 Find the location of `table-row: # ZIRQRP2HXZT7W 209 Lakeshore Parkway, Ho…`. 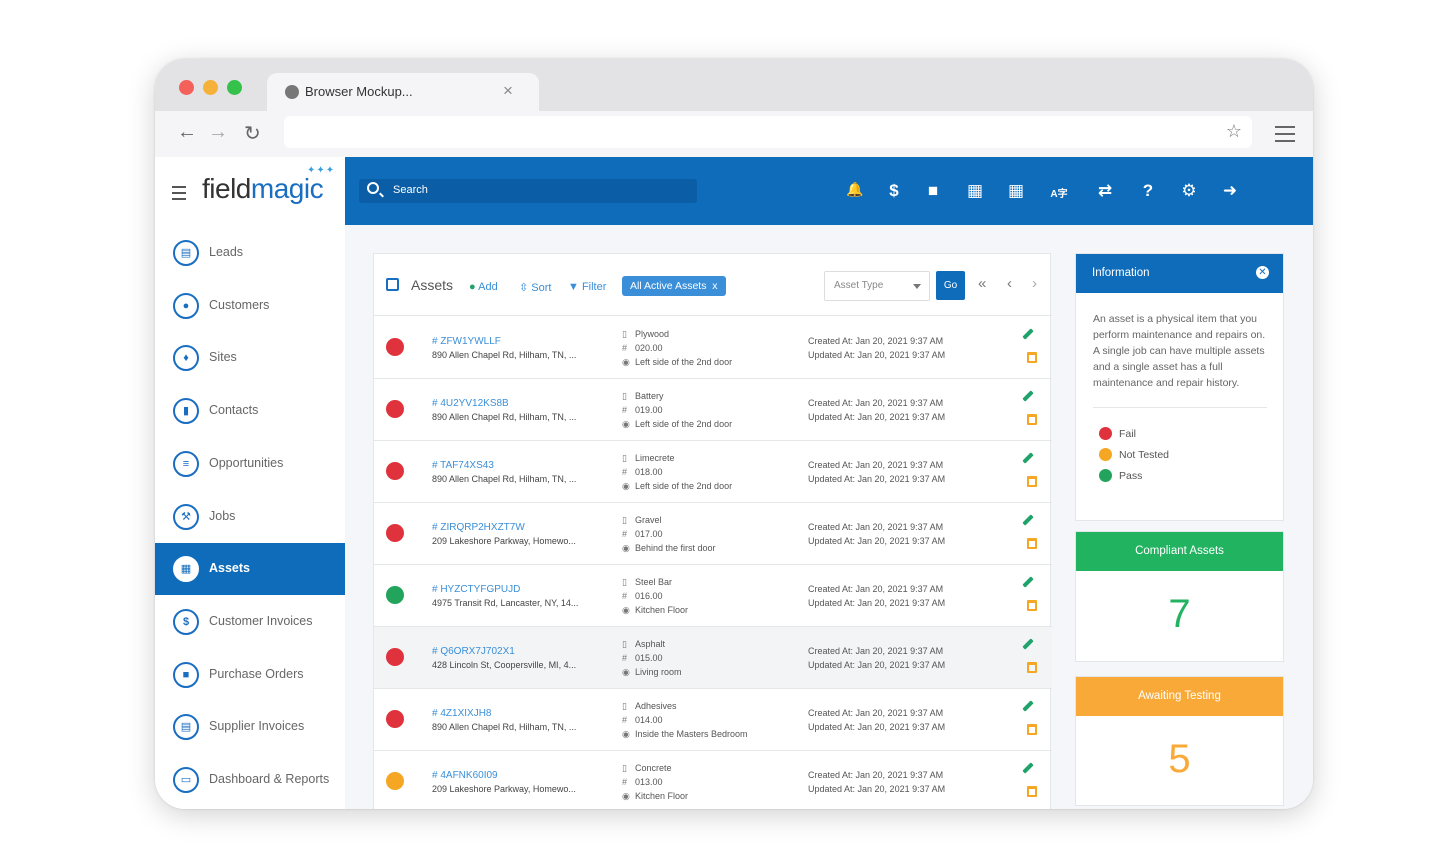

table-row: # ZIRQRP2HXZT7W 209 Lakeshore Parkway, Ho… is located at coordinates (713, 534).